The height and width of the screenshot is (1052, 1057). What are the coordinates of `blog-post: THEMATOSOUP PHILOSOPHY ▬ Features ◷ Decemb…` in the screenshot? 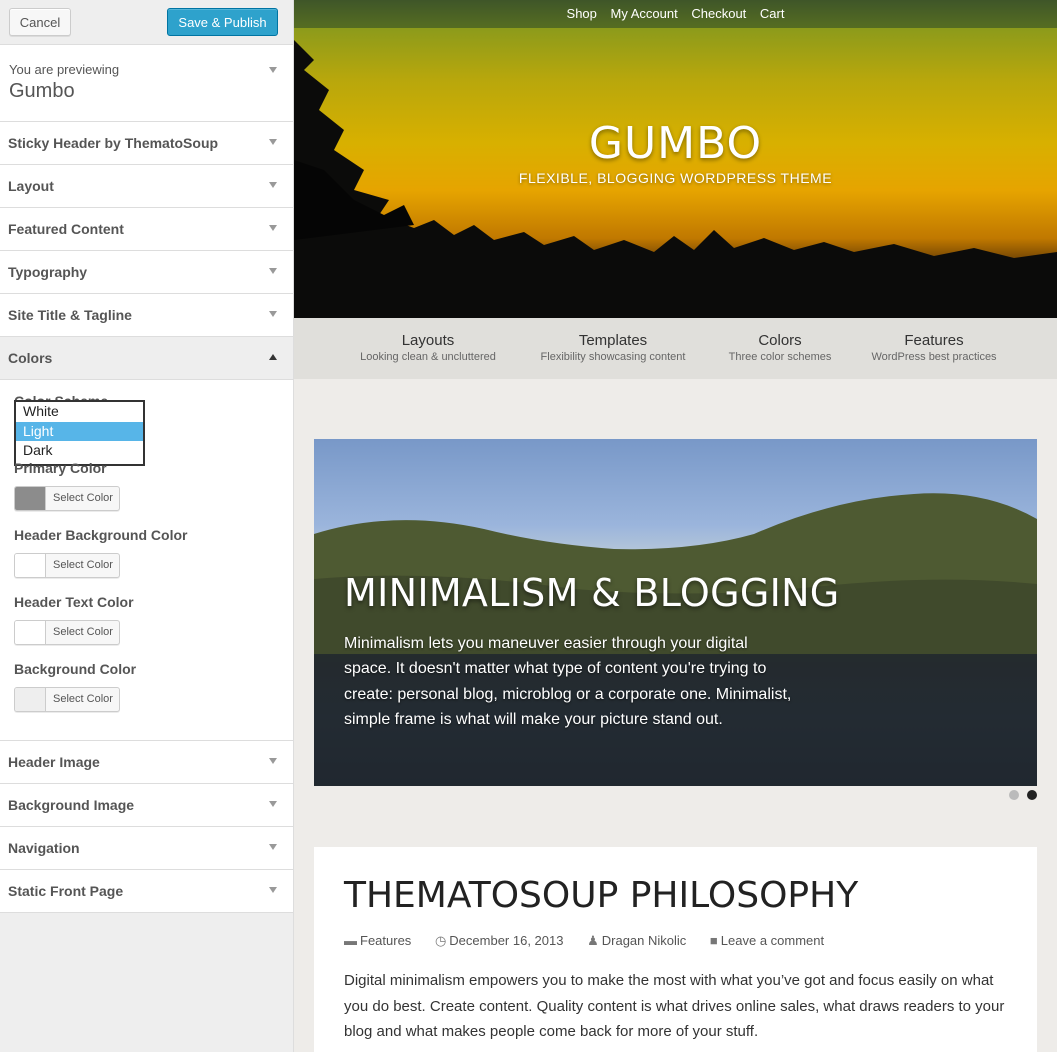 It's located at (675, 949).